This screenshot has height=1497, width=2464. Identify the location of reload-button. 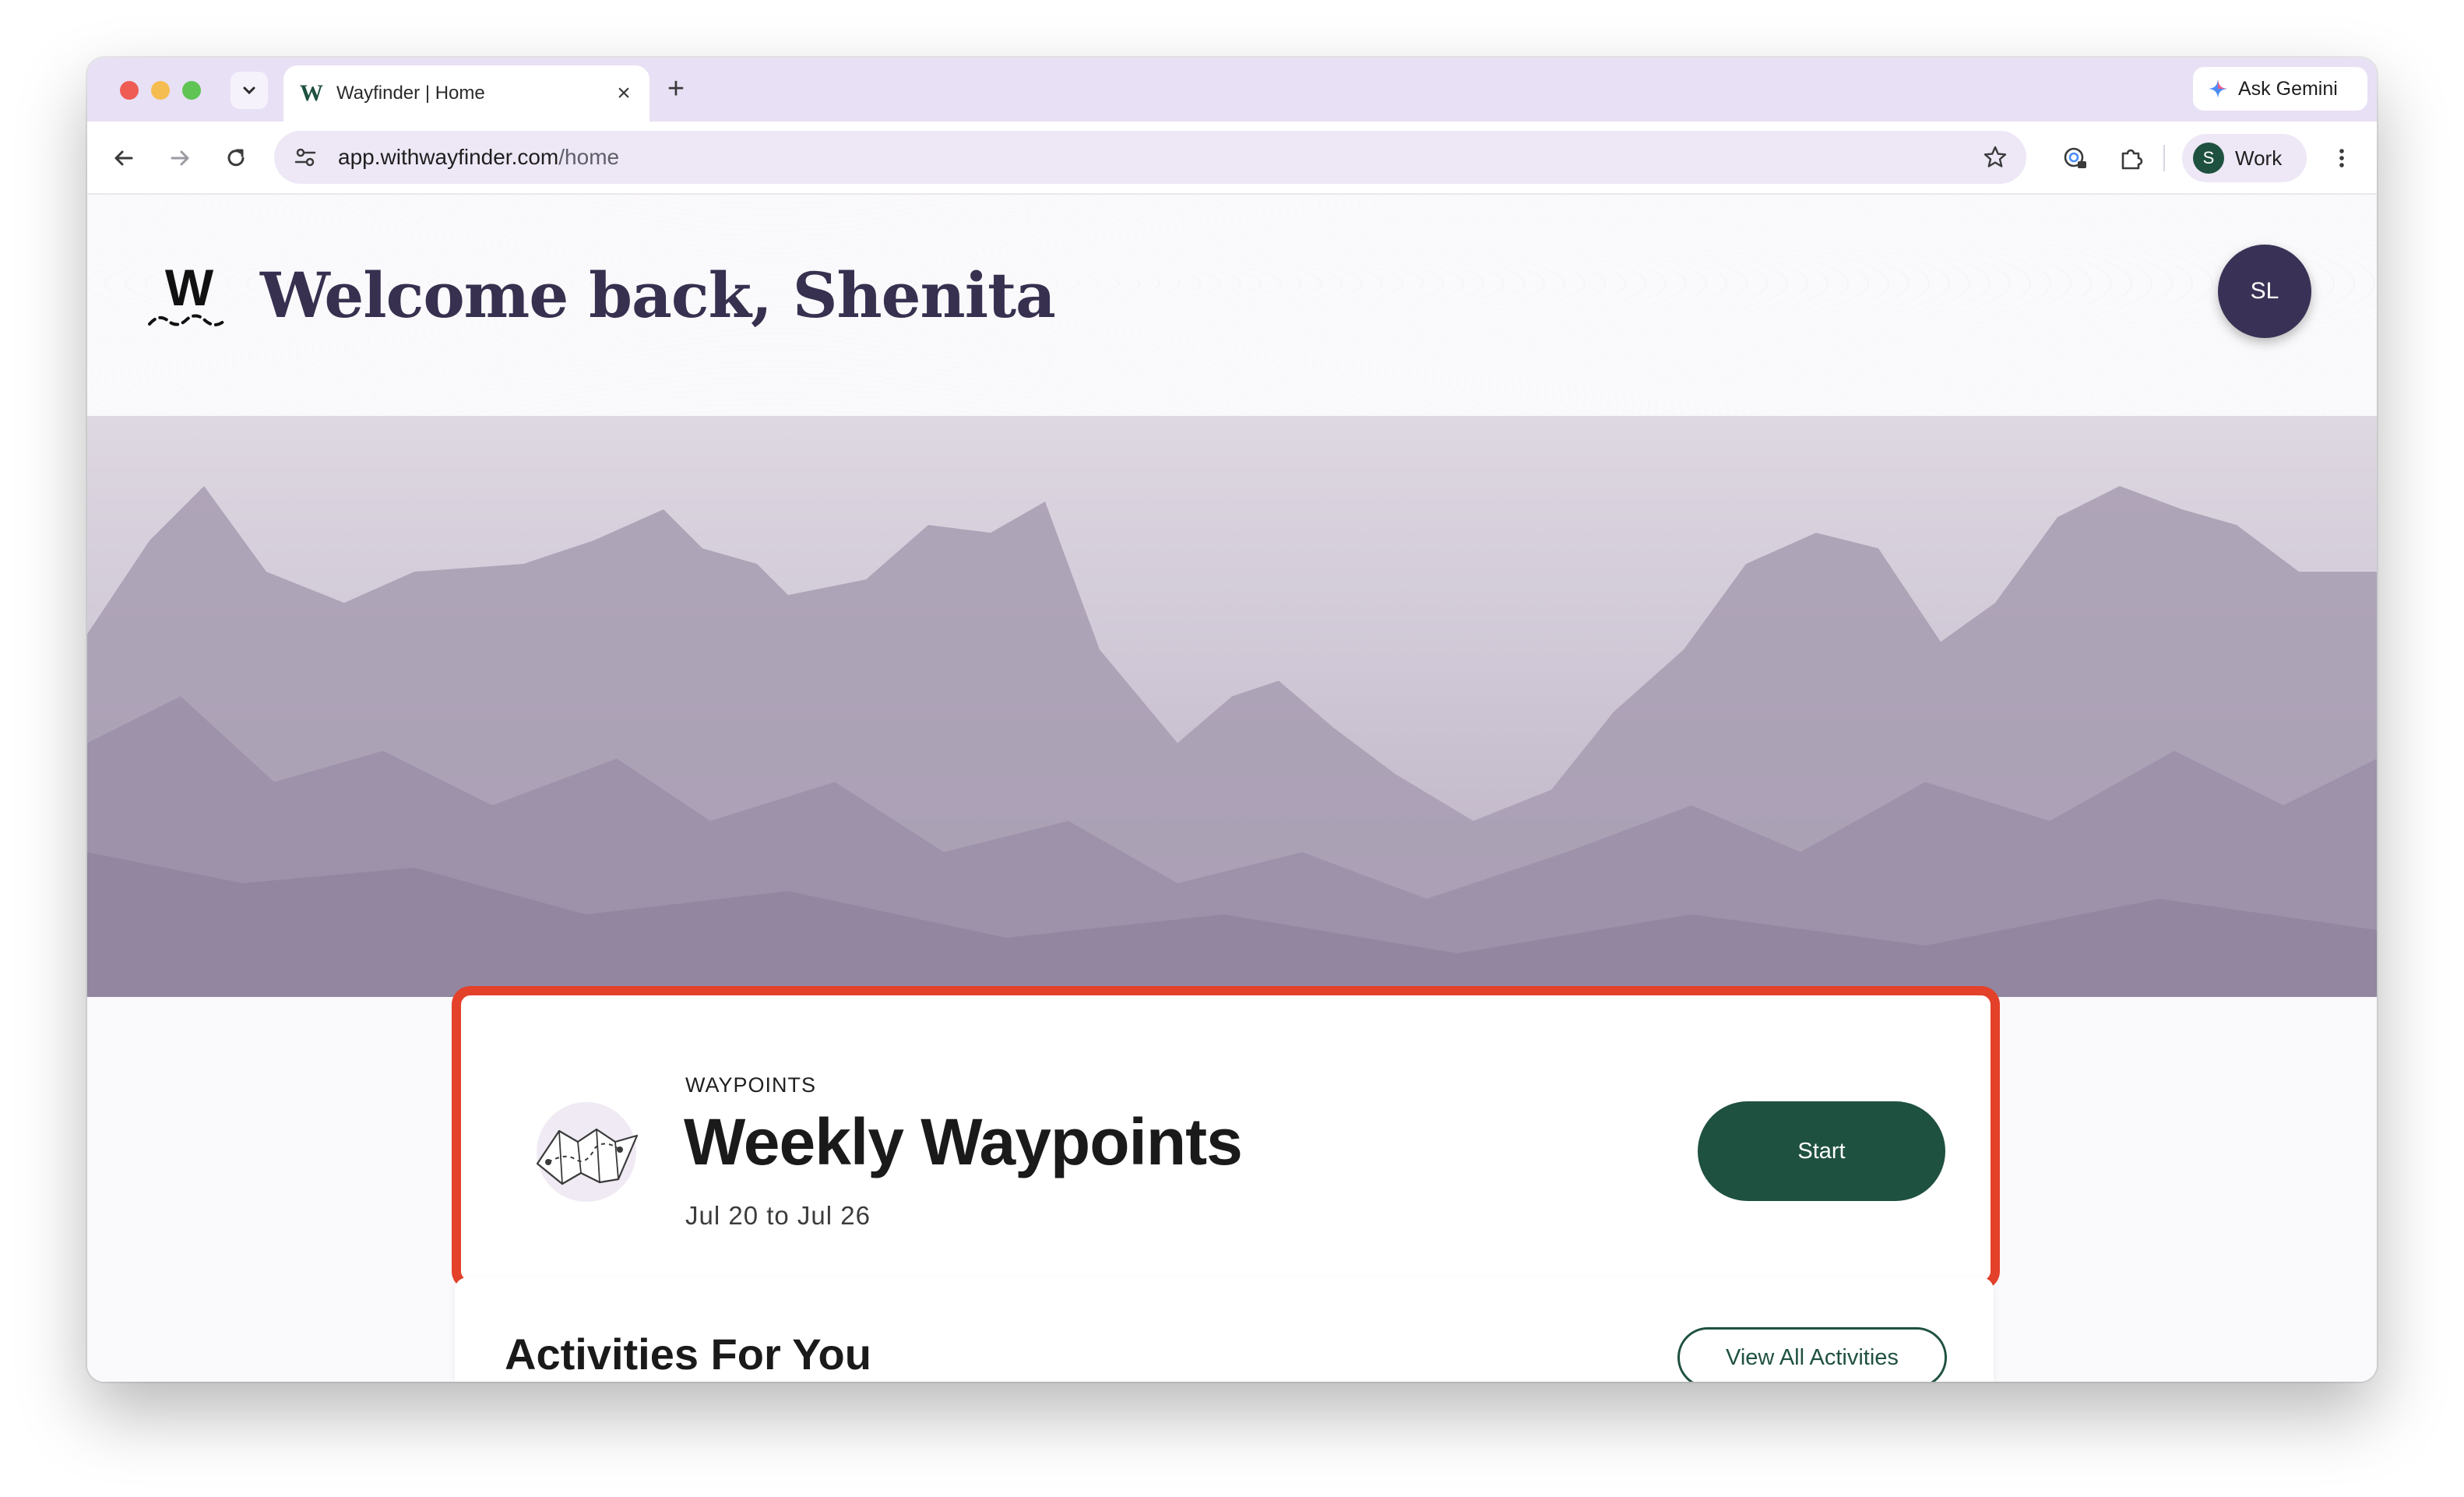
(236, 158).